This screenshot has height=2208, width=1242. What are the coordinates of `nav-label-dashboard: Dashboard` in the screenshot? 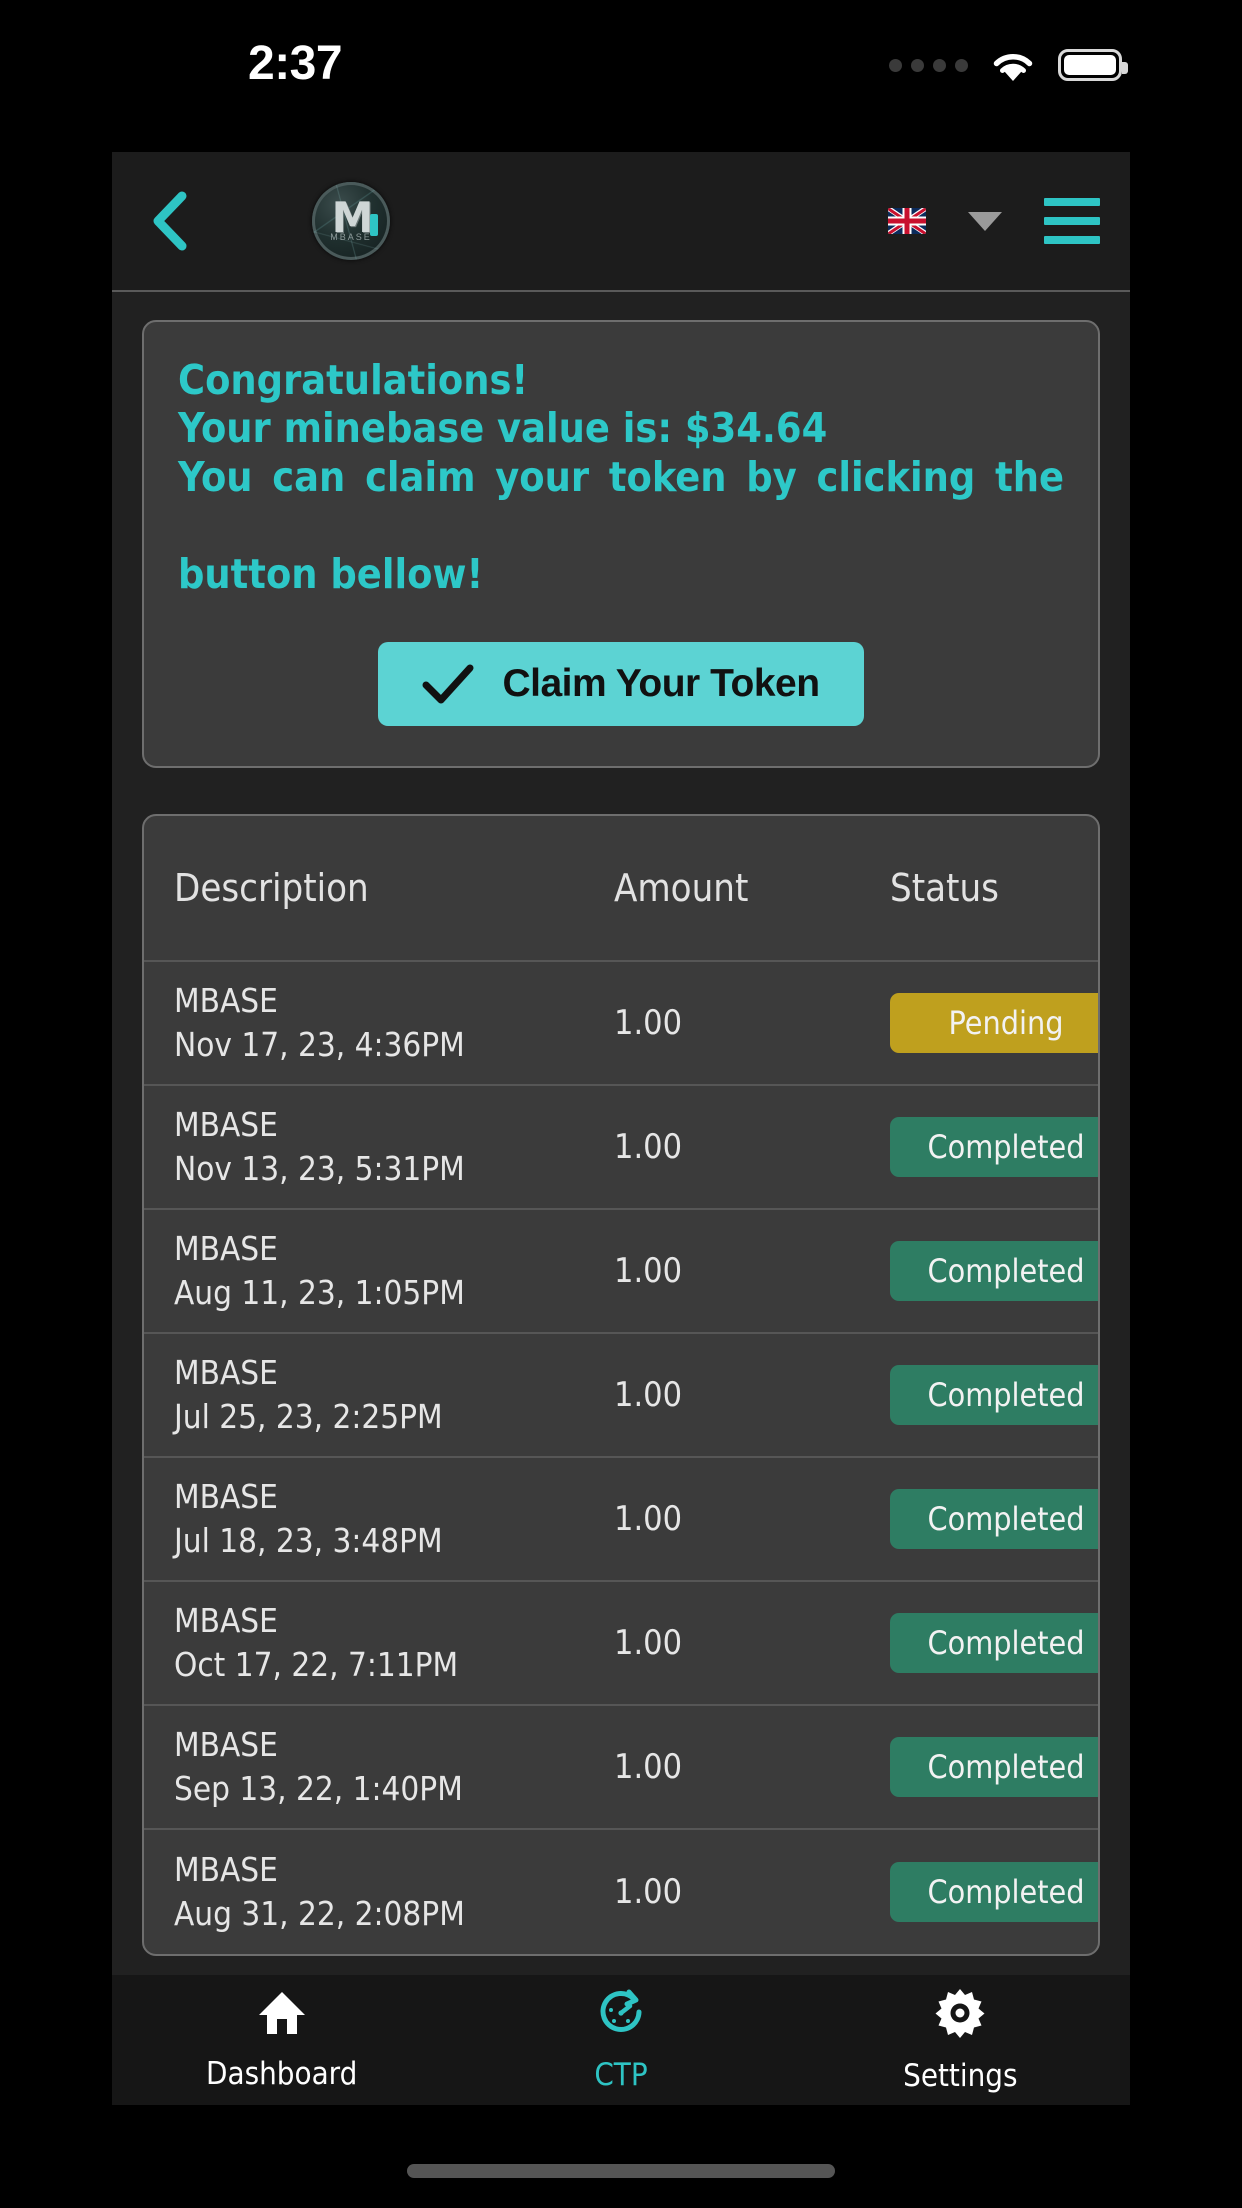 It's located at (282, 2073).